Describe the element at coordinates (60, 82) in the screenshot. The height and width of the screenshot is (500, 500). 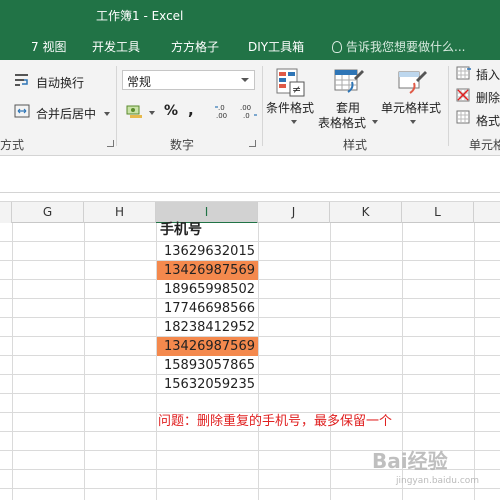
I see `wrap-text-button: 自动换行` at that location.